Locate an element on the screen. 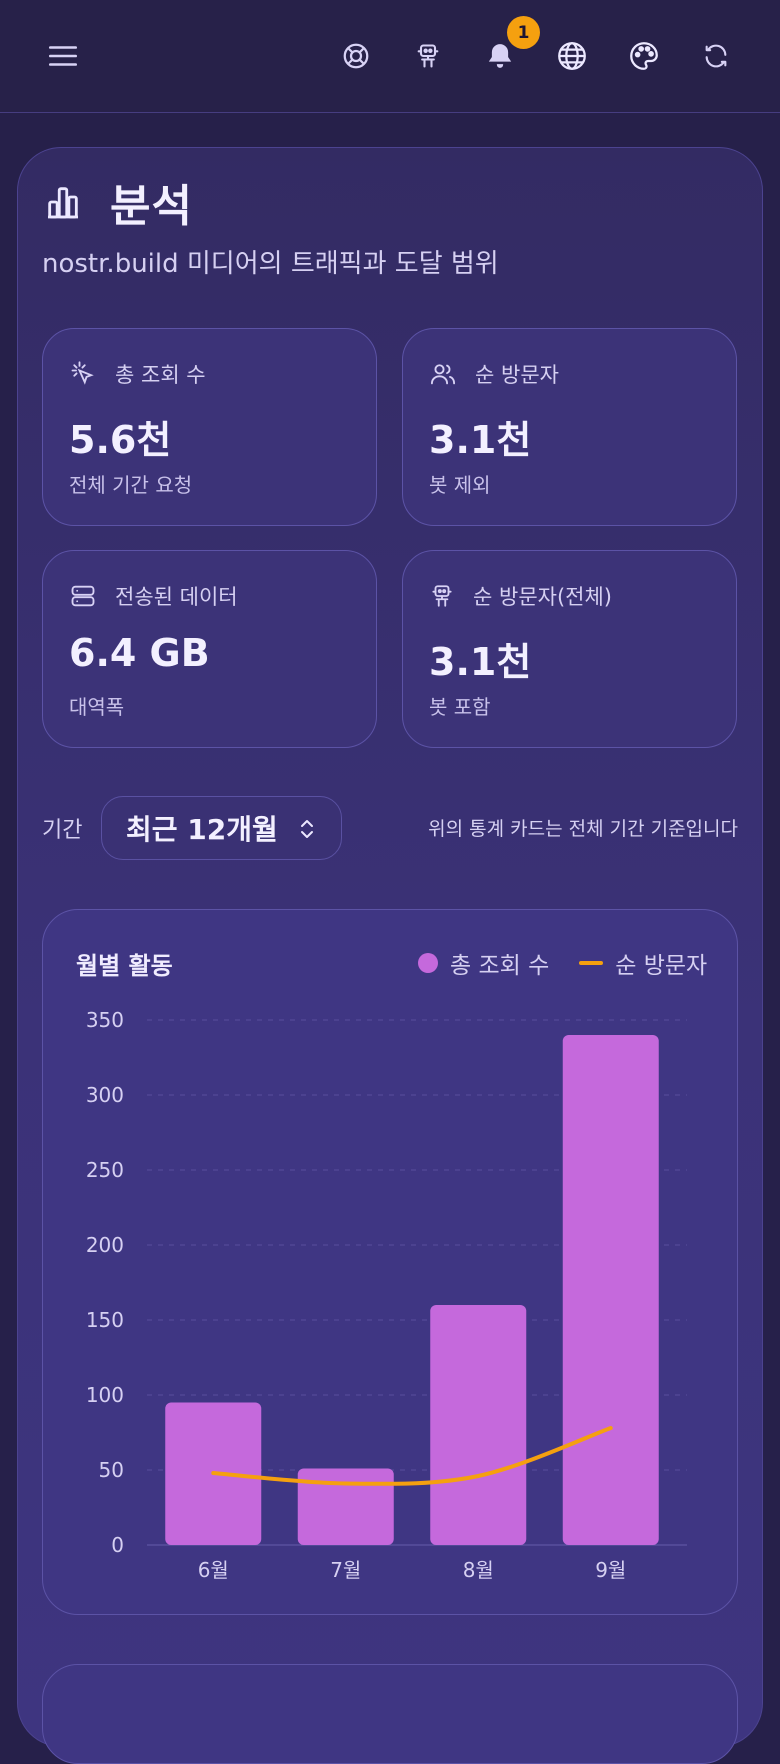  x-tick-label: 9월 is located at coordinates (610, 1570).